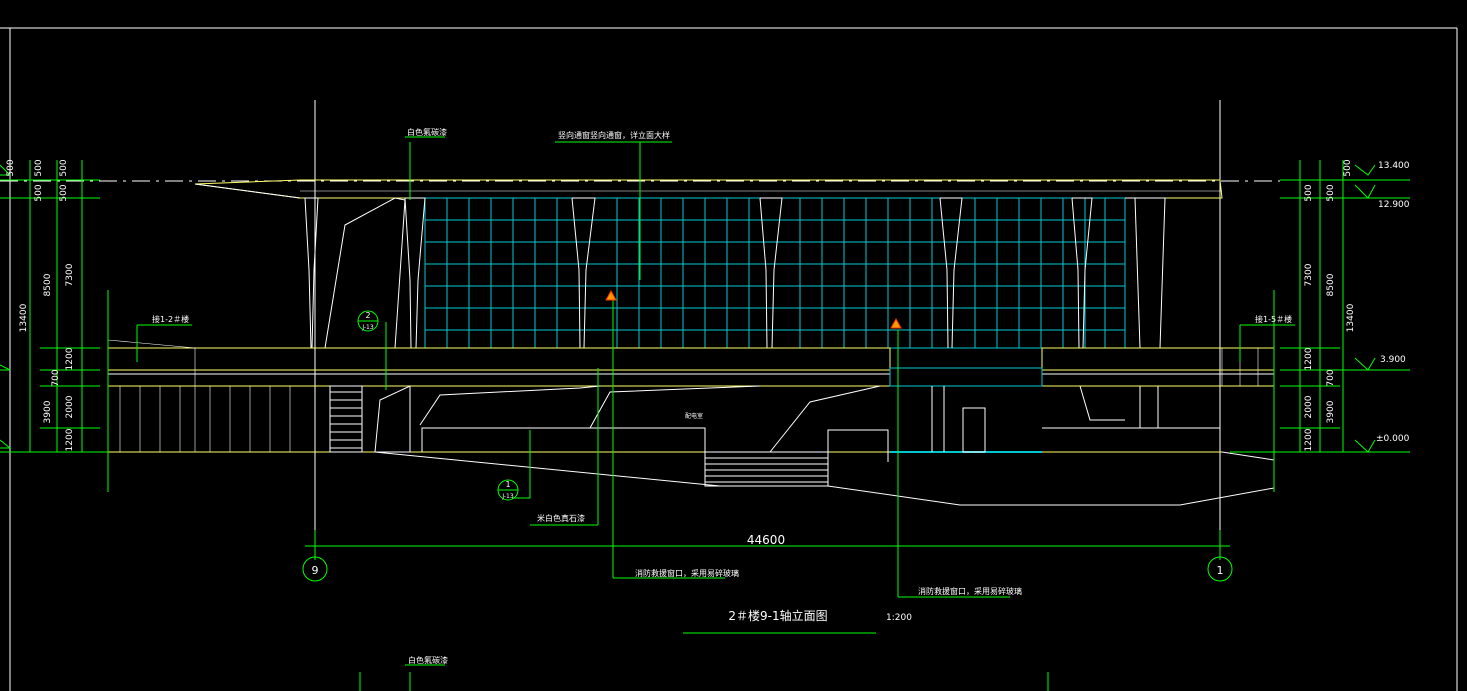  Describe the element at coordinates (1220, 570) in the screenshot. I see `axis-label-right: 1` at that location.